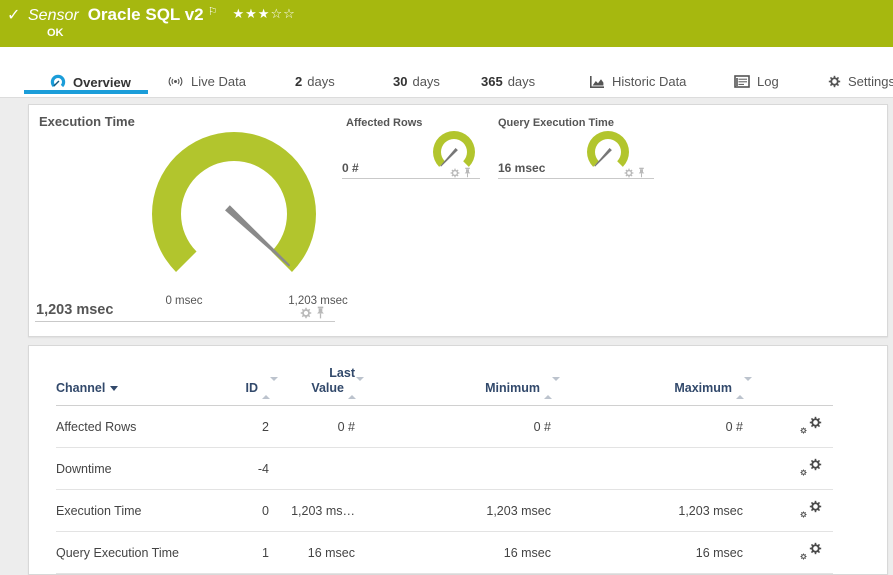 The width and height of the screenshot is (893, 575). What do you see at coordinates (148, 553) in the screenshot?
I see `cell-channel: Query Execution Time` at bounding box center [148, 553].